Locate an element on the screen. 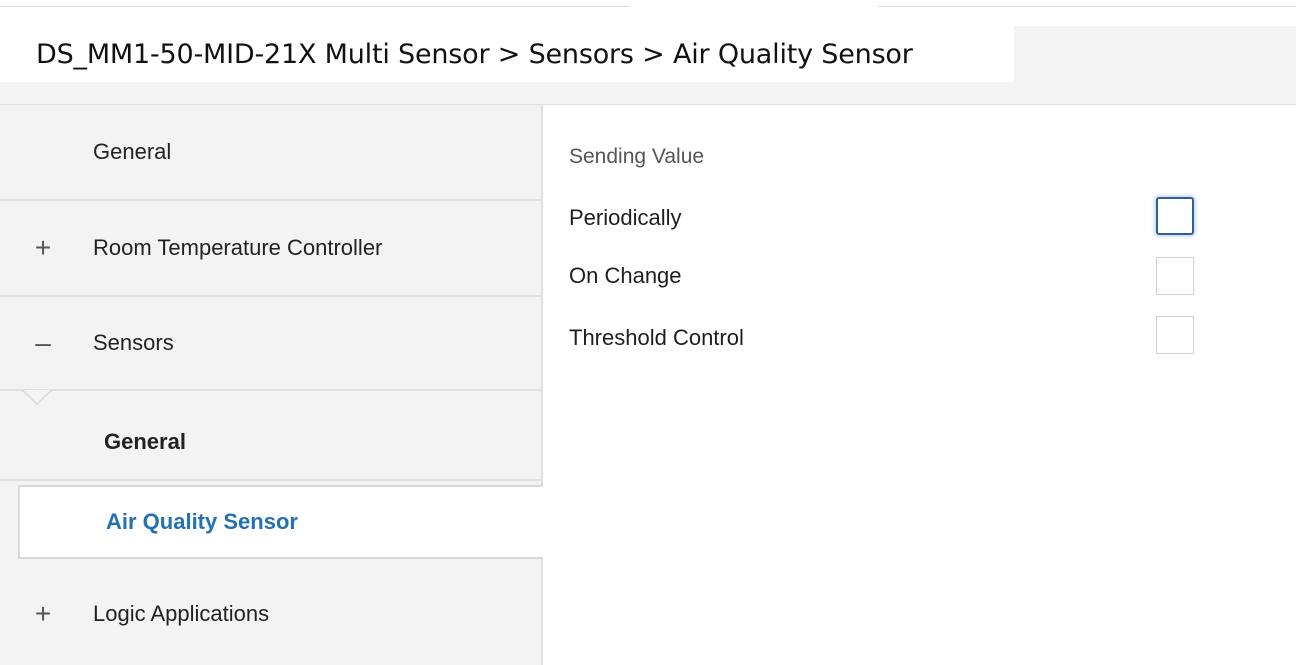 The image size is (1296, 665). sidebar-item-logic-applications: + Logic Applications is located at coordinates (270, 613).